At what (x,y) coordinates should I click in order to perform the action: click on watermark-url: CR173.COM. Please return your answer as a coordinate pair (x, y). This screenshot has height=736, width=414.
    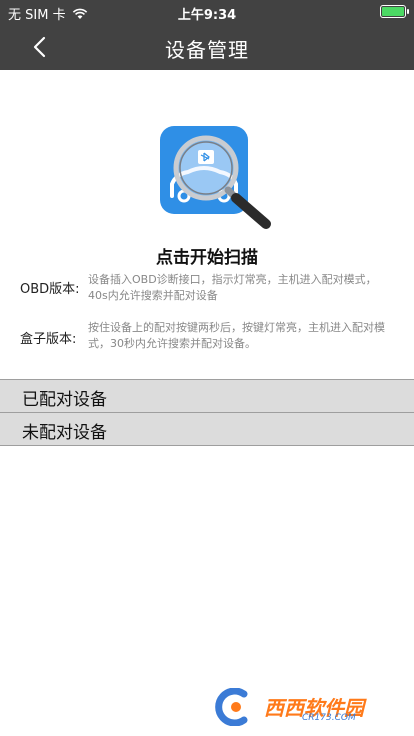
    Looking at the image, I should click on (329, 718).